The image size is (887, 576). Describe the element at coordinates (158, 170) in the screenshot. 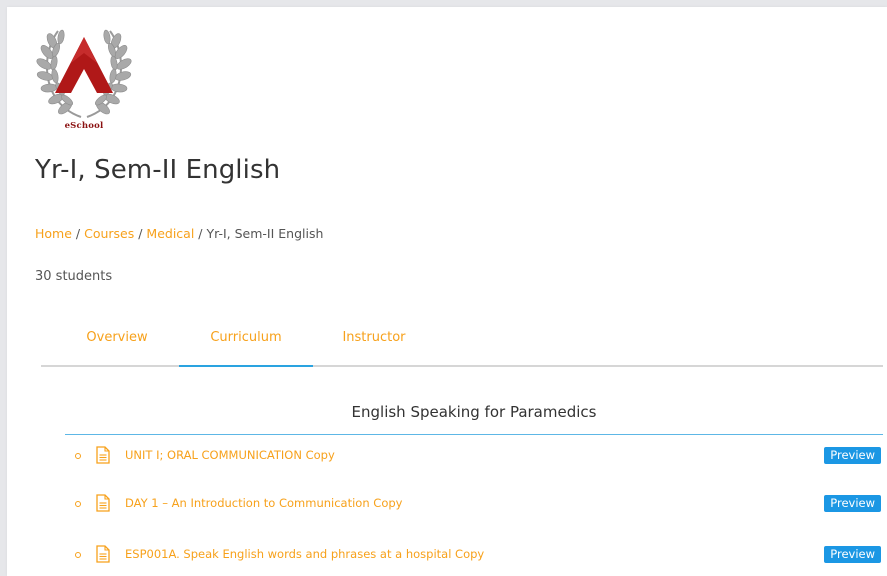

I see `page-title: Yr-I, Sem-II English` at that location.